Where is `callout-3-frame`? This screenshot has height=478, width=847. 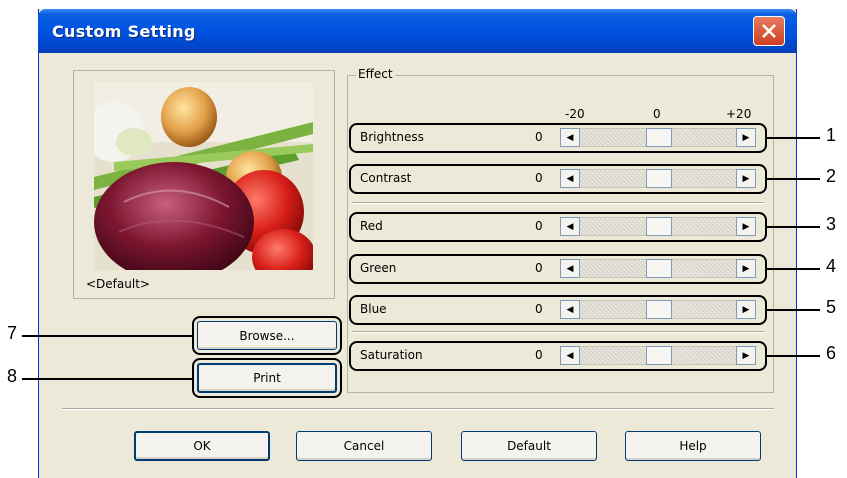 callout-3-frame is located at coordinates (558, 227).